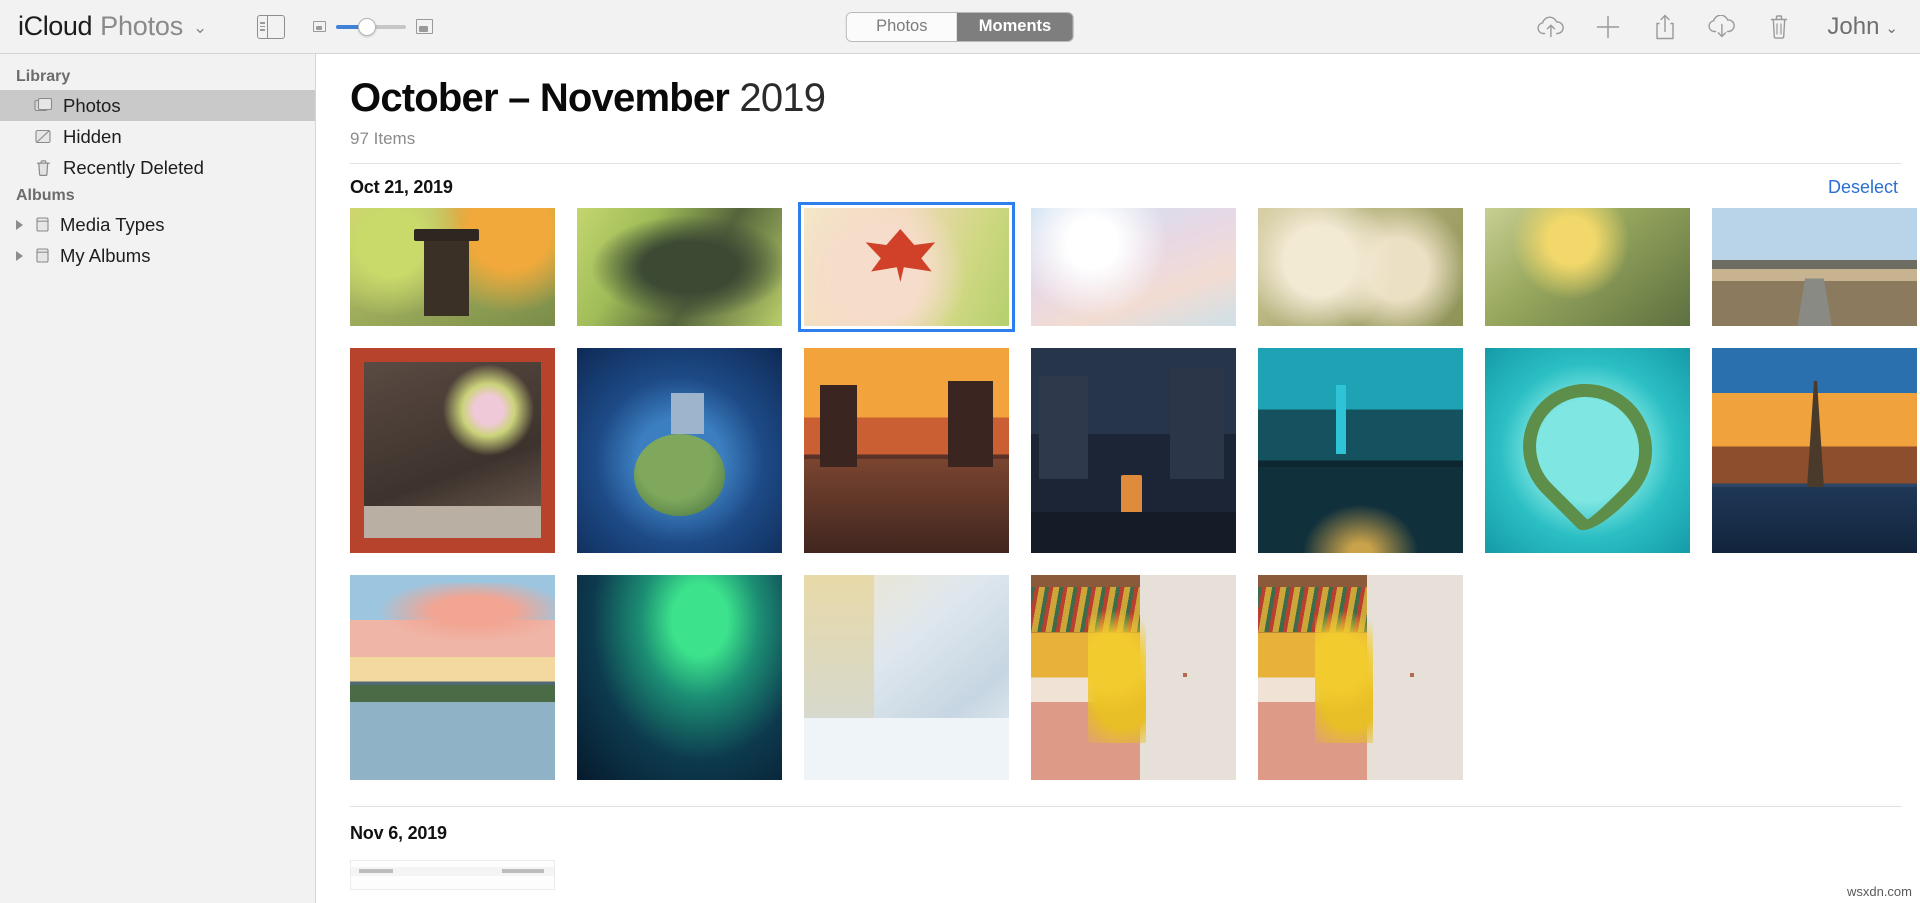 Image resolution: width=1920 pixels, height=903 pixels. I want to click on sidebar-item-media-types: Media Types, so click(157, 224).